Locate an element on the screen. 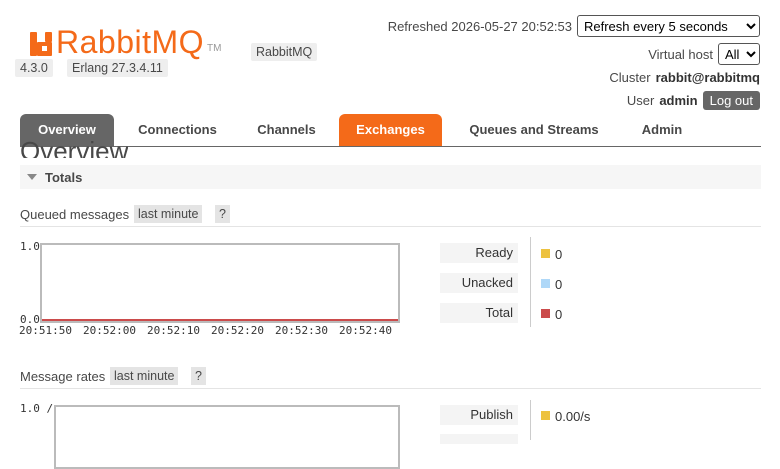 The image size is (780, 469). total-color-swatch is located at coordinates (545, 313).